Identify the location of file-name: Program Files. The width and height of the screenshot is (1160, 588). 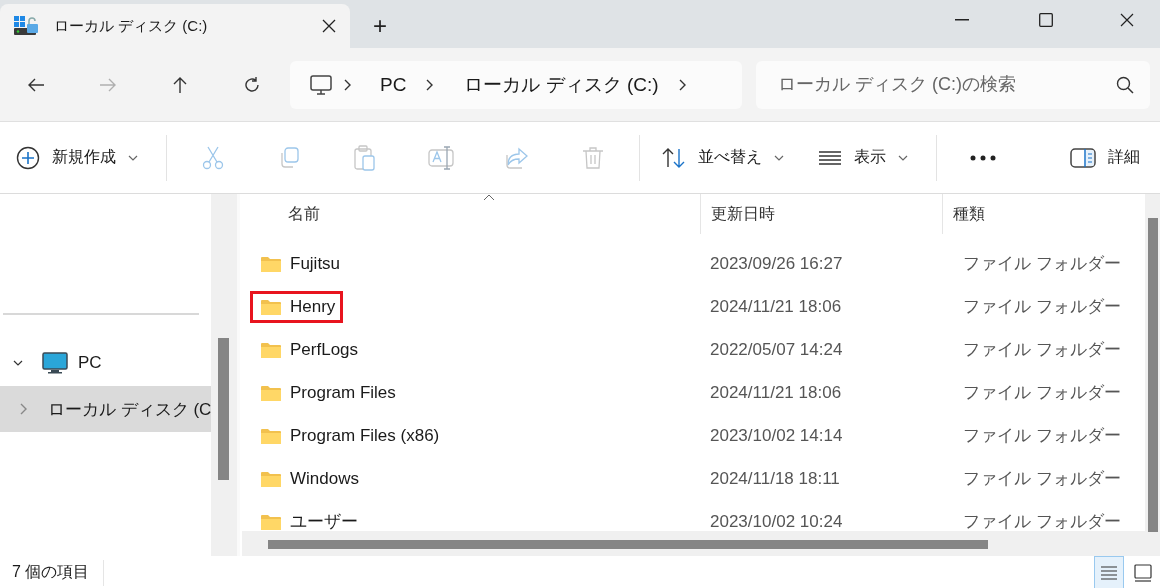
(343, 392).